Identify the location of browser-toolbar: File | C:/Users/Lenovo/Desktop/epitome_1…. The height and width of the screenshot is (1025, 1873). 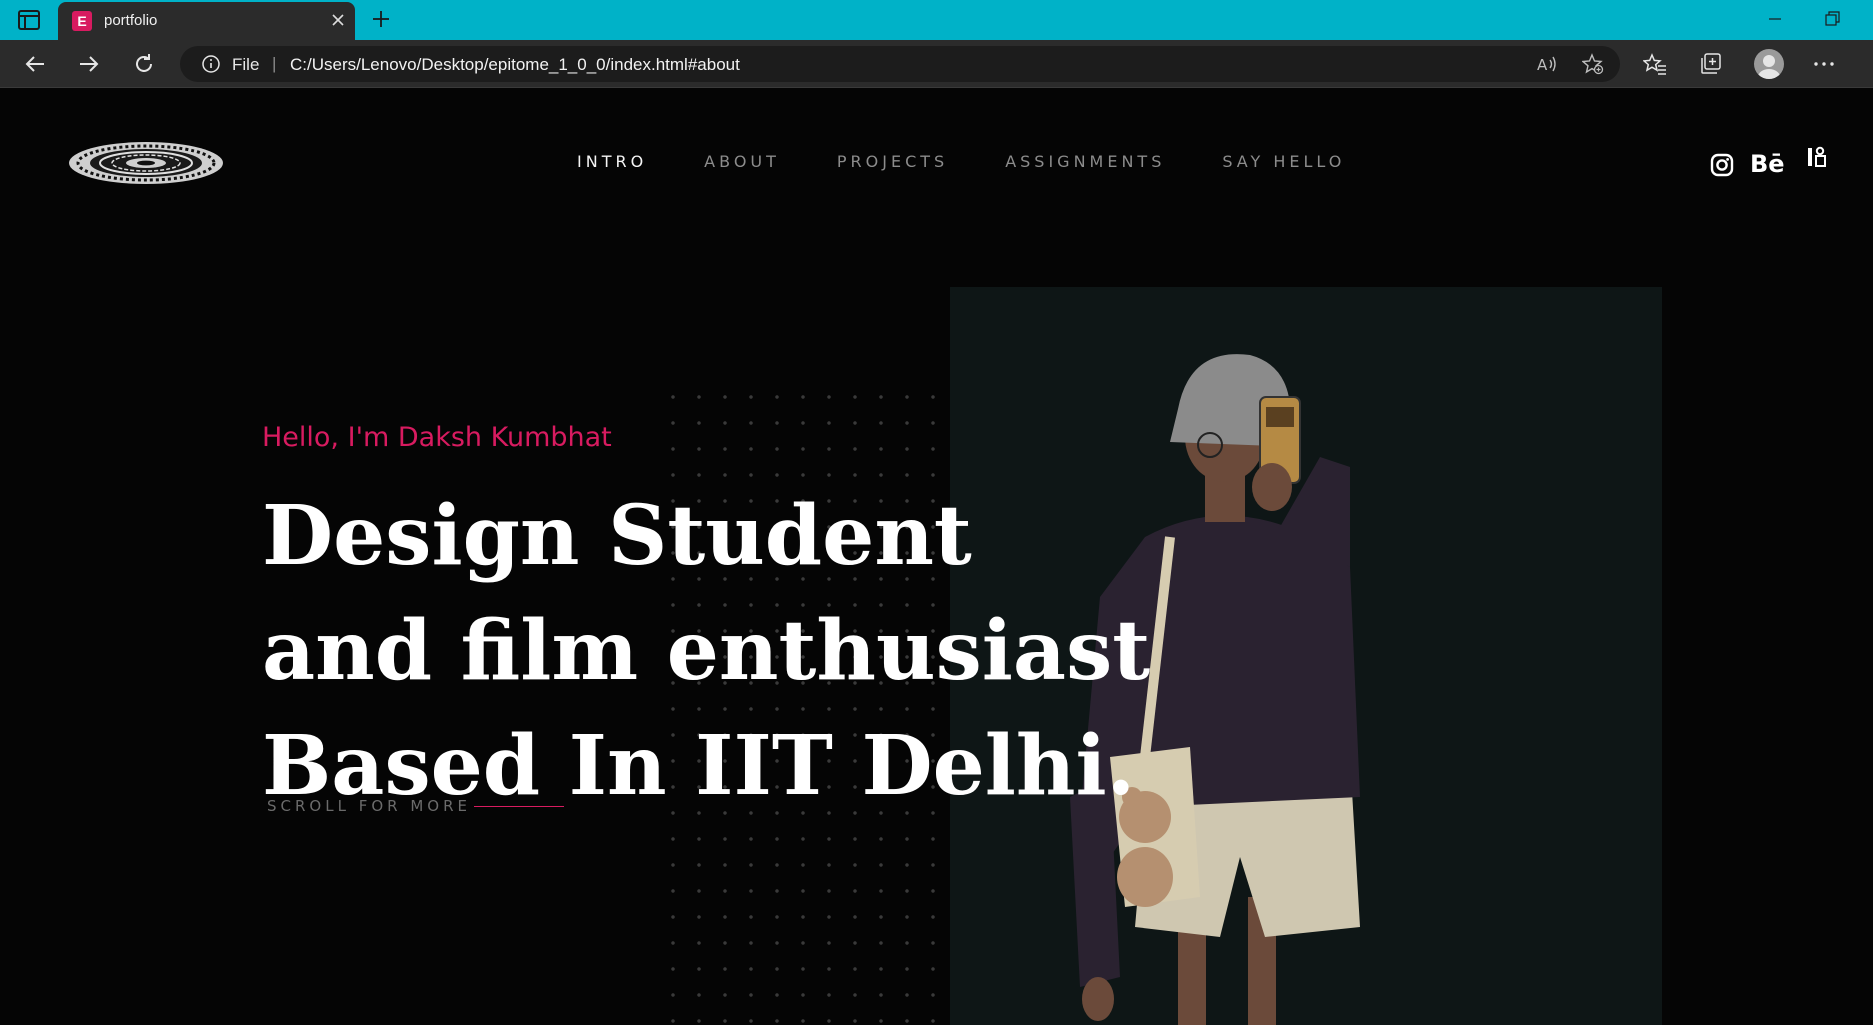
(936, 64).